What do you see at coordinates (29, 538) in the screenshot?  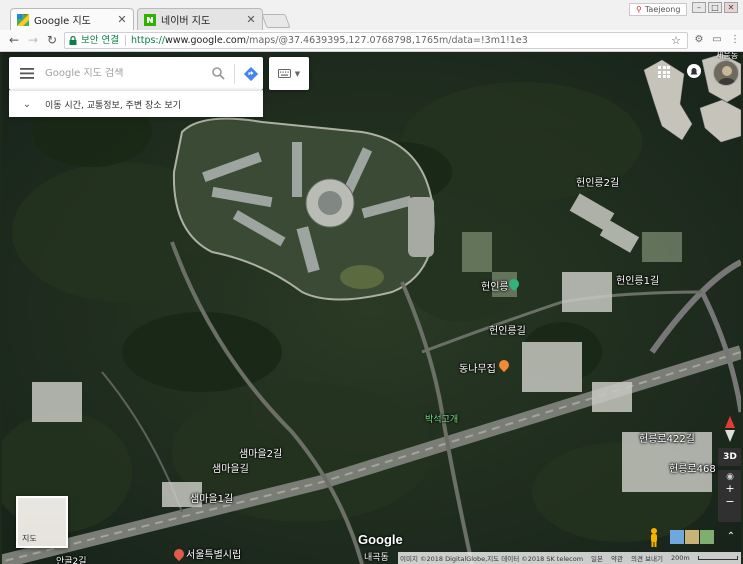 I see `layer-label: 지도` at bounding box center [29, 538].